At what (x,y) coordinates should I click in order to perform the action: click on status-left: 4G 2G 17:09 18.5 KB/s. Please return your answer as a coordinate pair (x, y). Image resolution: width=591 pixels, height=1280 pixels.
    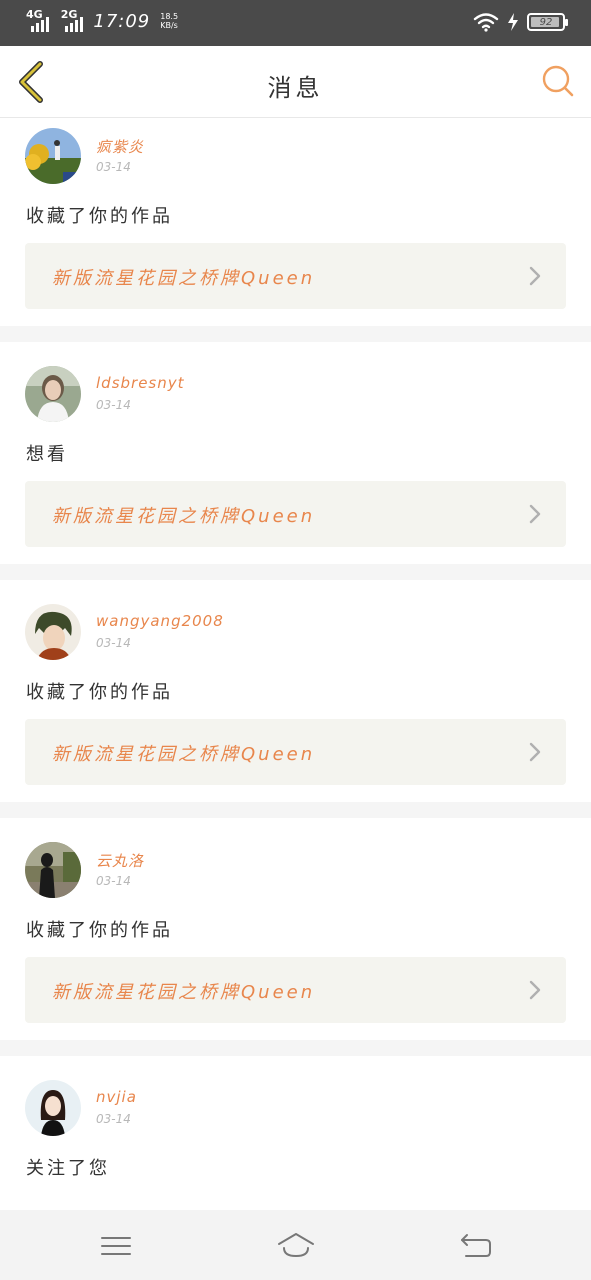
    Looking at the image, I should click on (102, 20).